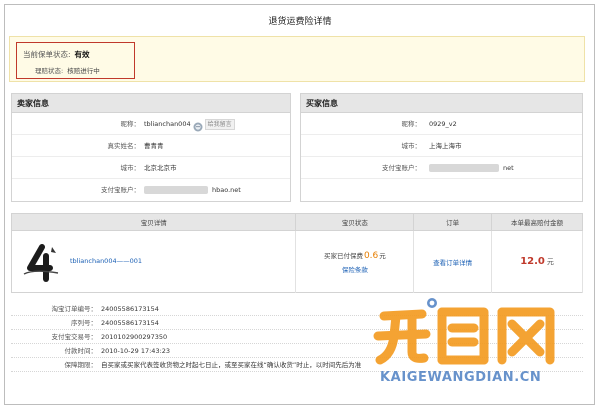 This screenshot has width=600, height=410. Describe the element at coordinates (130, 323) in the screenshot. I see `serial-number-value: 24005586173154` at that location.